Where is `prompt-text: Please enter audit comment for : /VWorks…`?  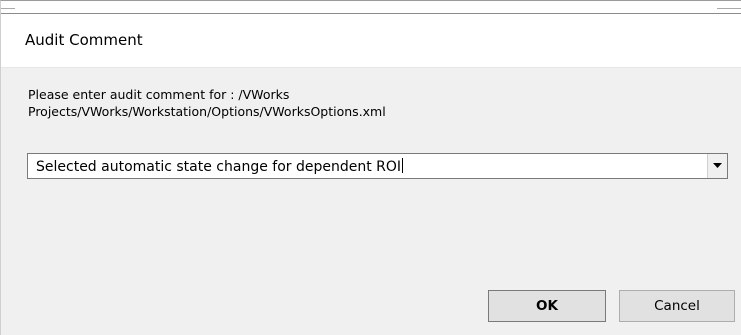 prompt-text: Please enter audit comment for : /VWorks… is located at coordinates (308, 103).